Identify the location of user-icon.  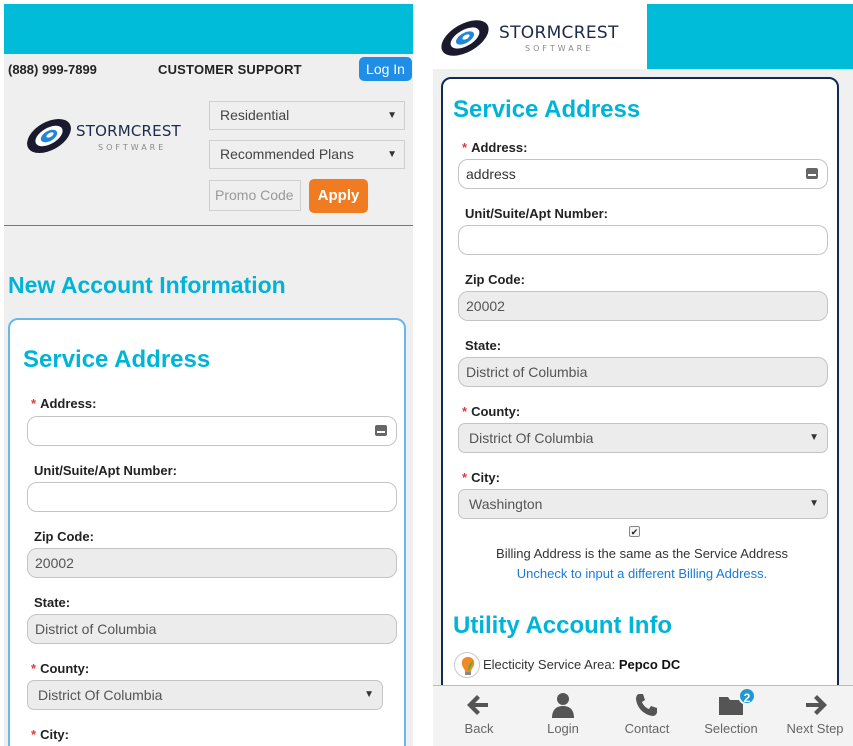
(563, 705).